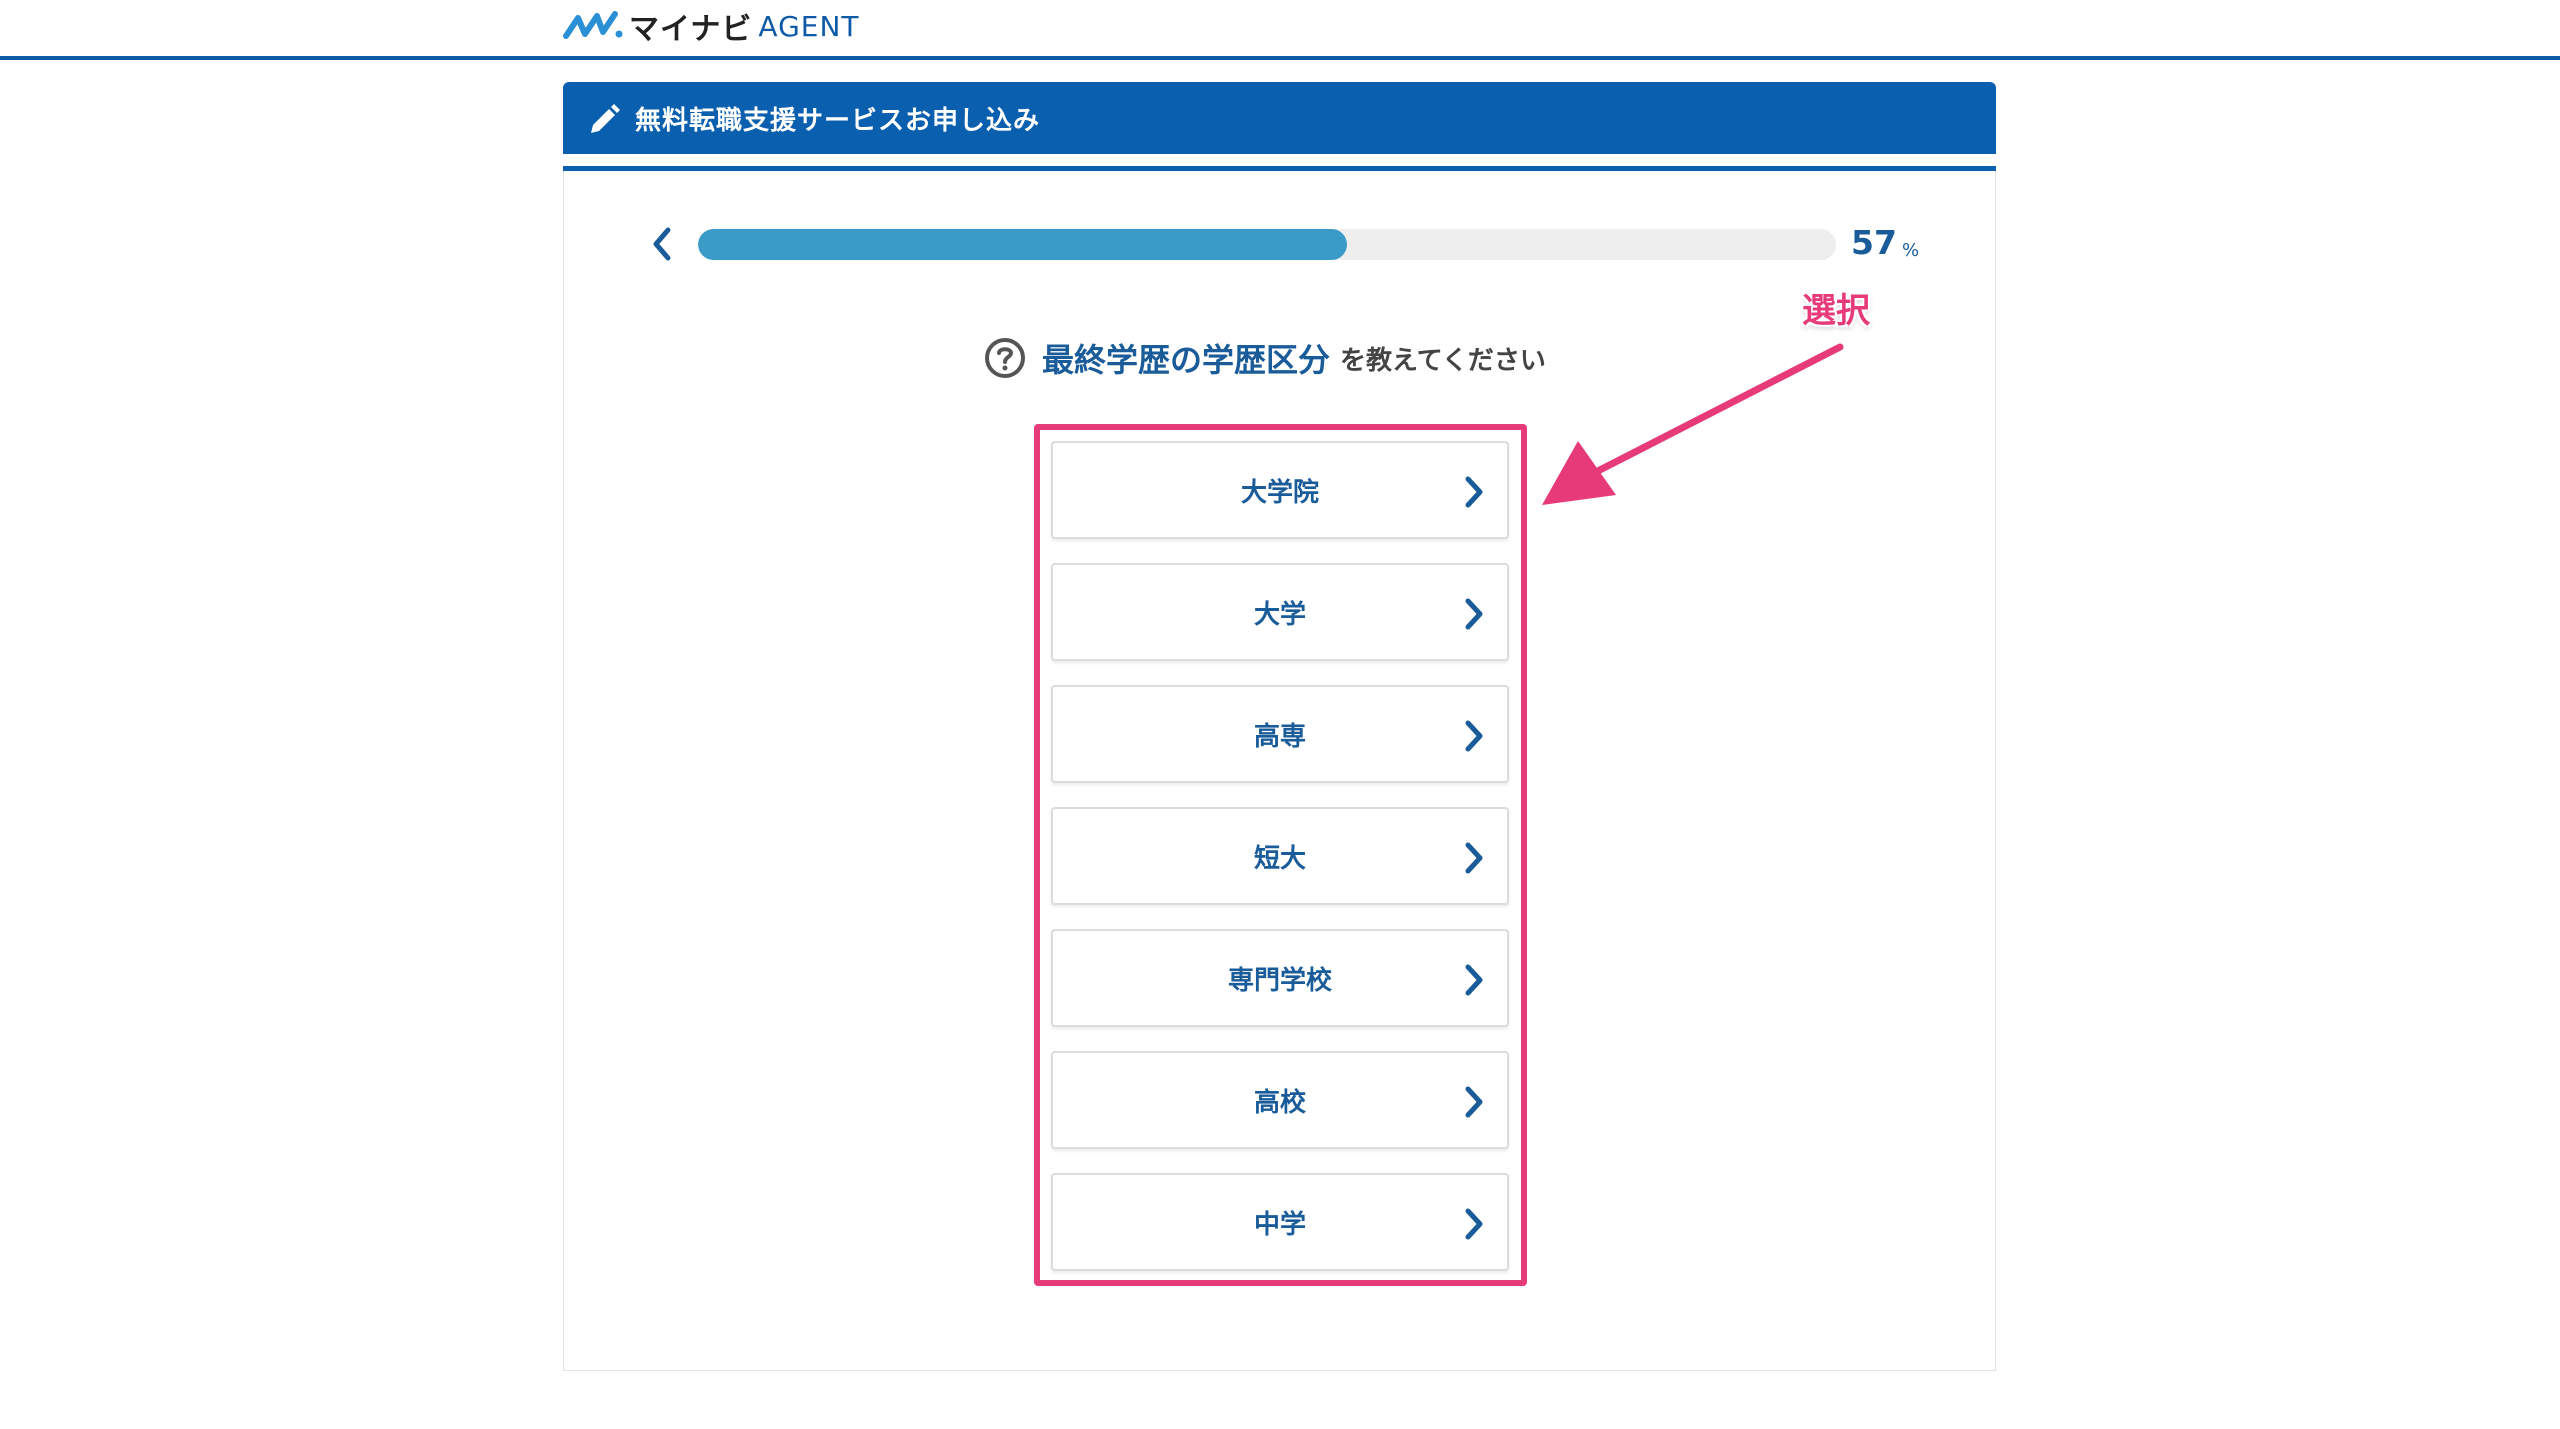 The image size is (2560, 1429). I want to click on education-option-label: 高校, so click(1279, 1102).